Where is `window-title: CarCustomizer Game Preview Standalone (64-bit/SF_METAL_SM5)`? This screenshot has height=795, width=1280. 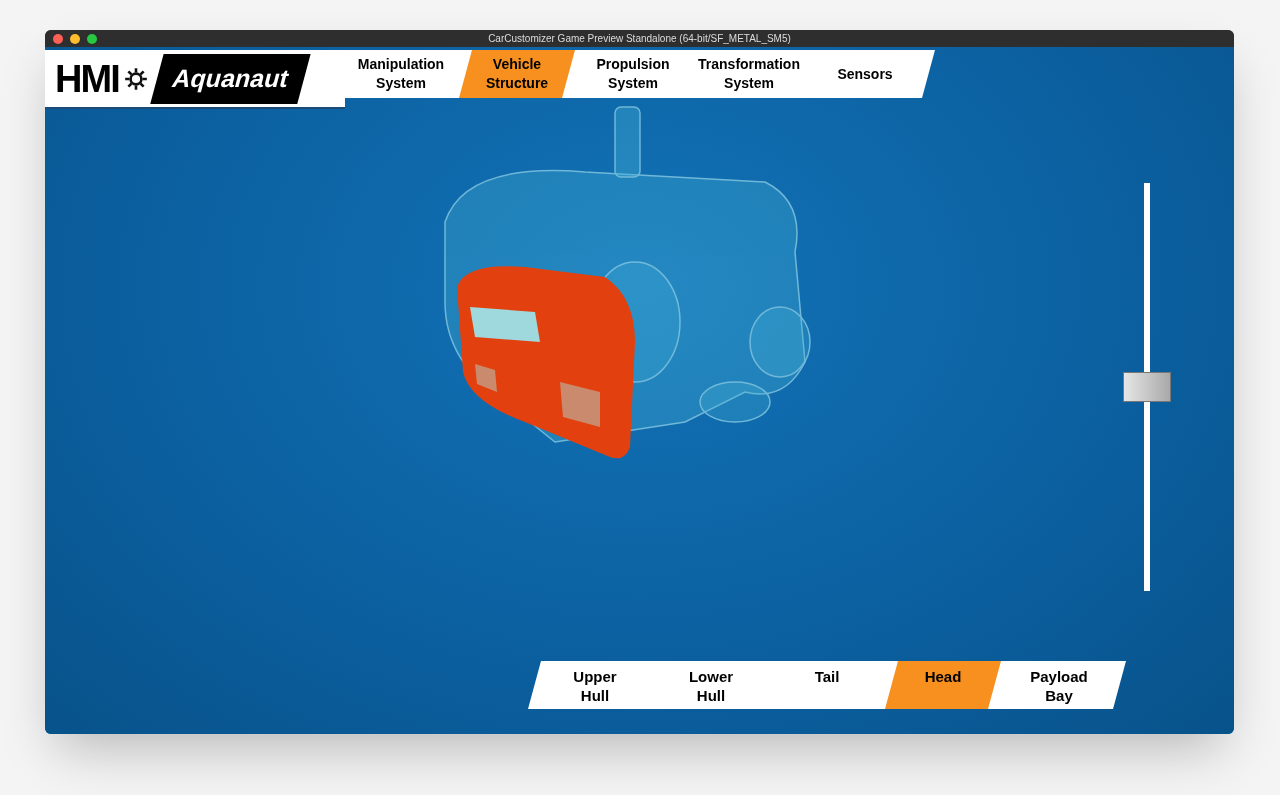
window-title: CarCustomizer Game Preview Standalone (64-bit/SF_METAL_SM5) is located at coordinates (639, 39).